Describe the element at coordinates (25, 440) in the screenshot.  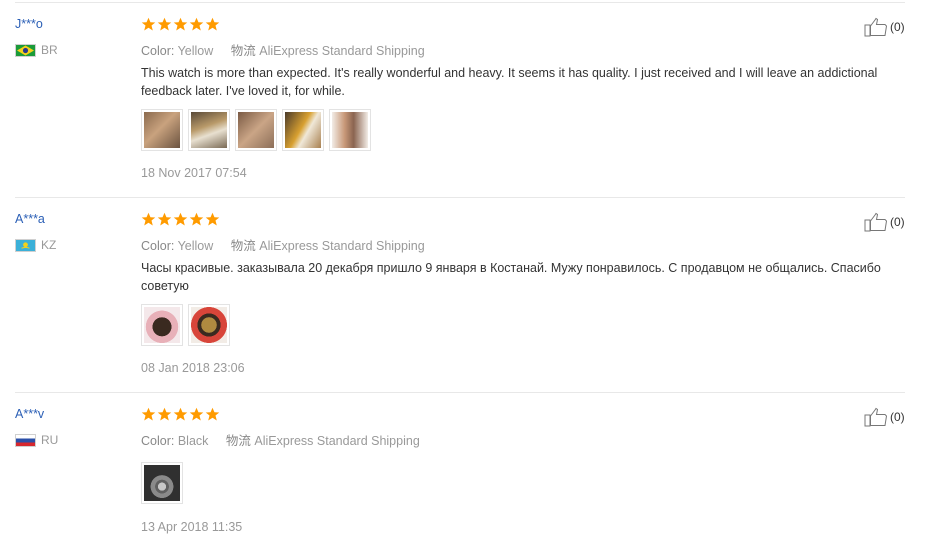
I see `flag-ru-icon` at that location.